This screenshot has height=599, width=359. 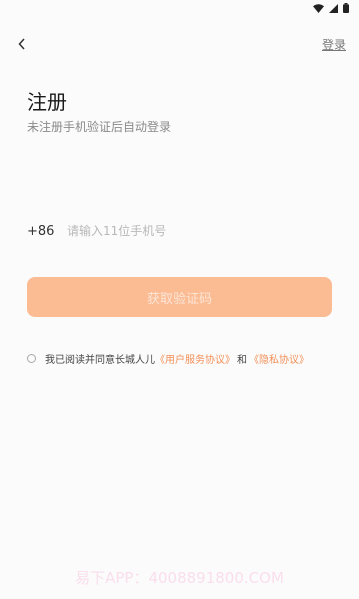 What do you see at coordinates (195, 358) in the screenshot?
I see `user-agreement-link: 《用户服务协议》` at bounding box center [195, 358].